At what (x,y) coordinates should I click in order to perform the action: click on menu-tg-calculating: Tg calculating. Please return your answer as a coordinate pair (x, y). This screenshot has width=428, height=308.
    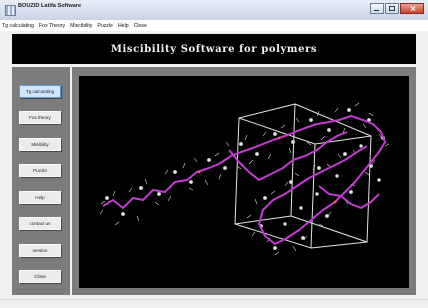
    Looking at the image, I should click on (18, 26).